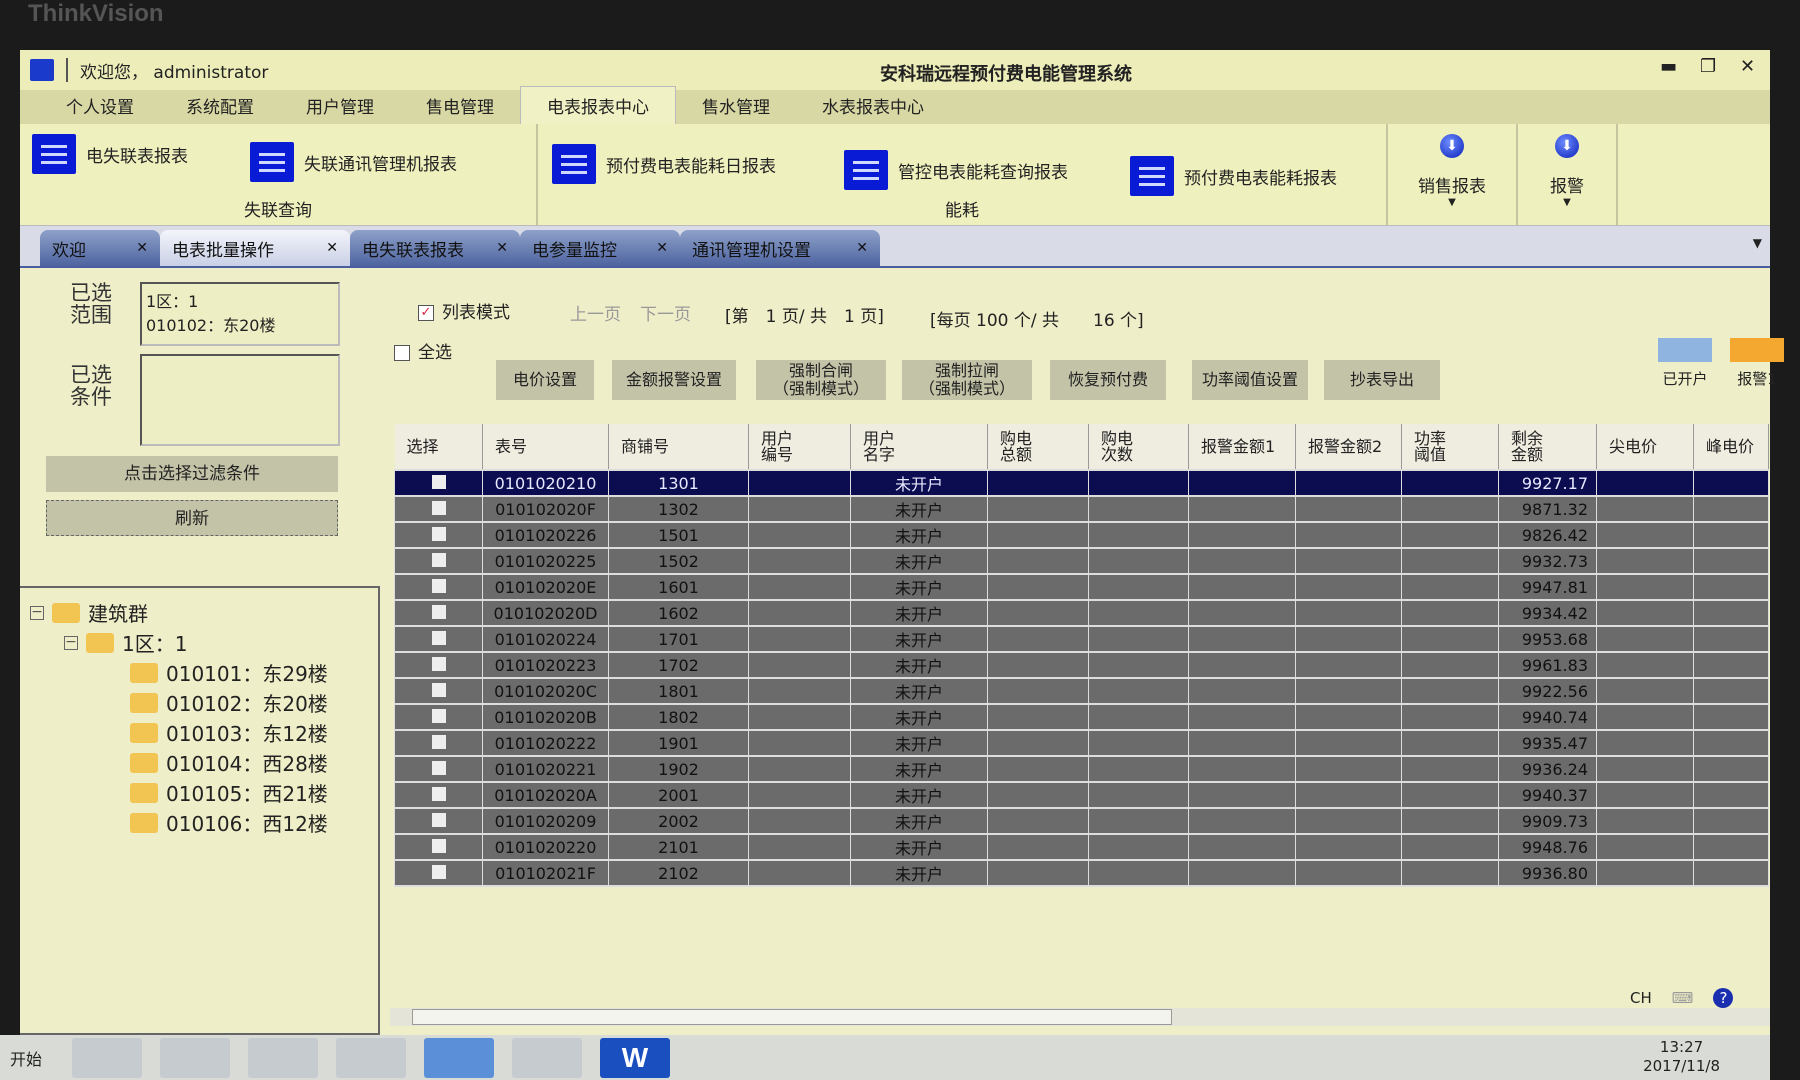 The image size is (1800, 1080). I want to click on action-button: 功率阈值设置, so click(1250, 380).